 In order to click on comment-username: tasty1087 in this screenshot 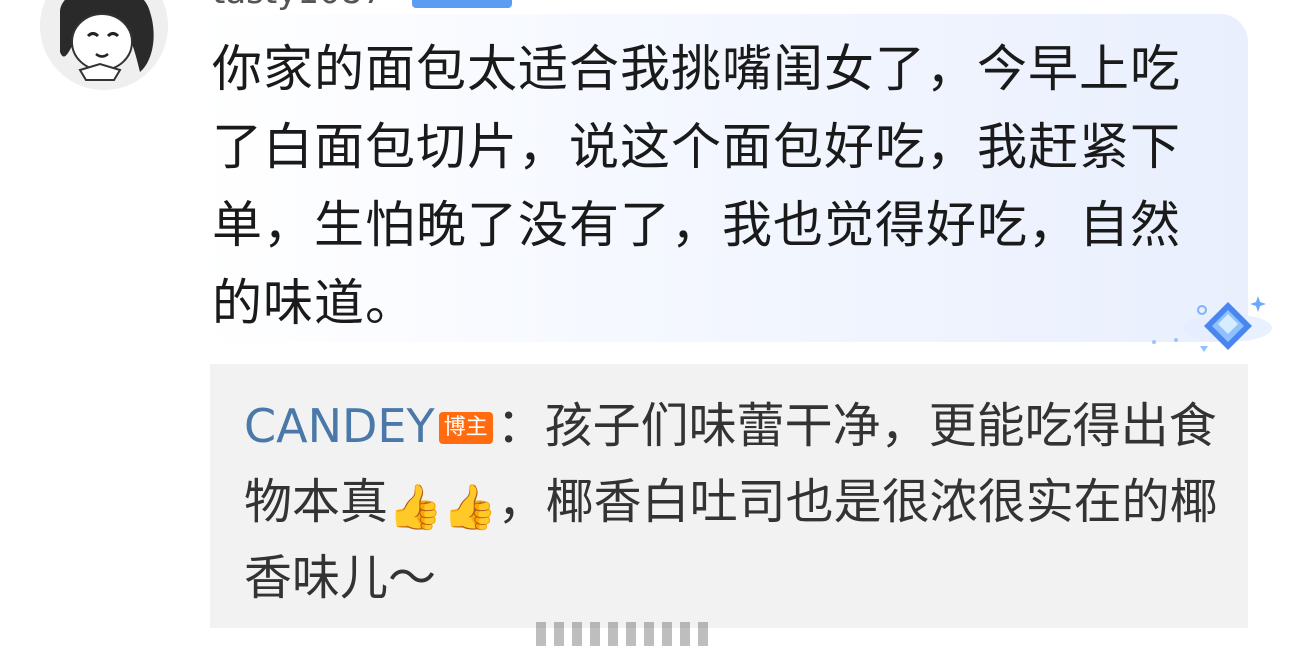, I will do `click(298, 6)`.